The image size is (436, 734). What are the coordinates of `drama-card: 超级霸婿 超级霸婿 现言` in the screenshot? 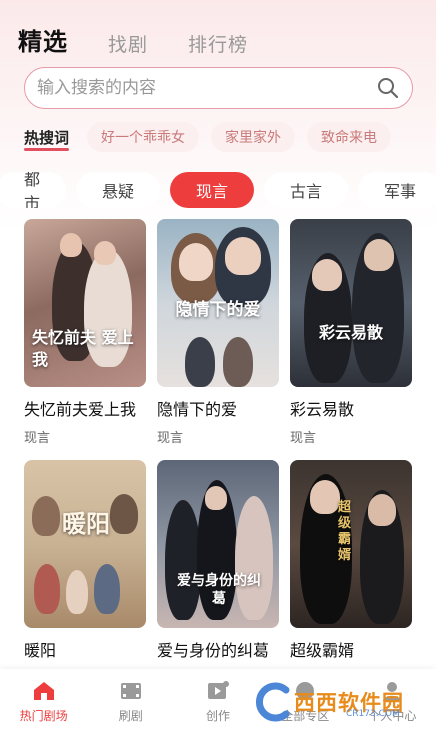 It's located at (351, 573).